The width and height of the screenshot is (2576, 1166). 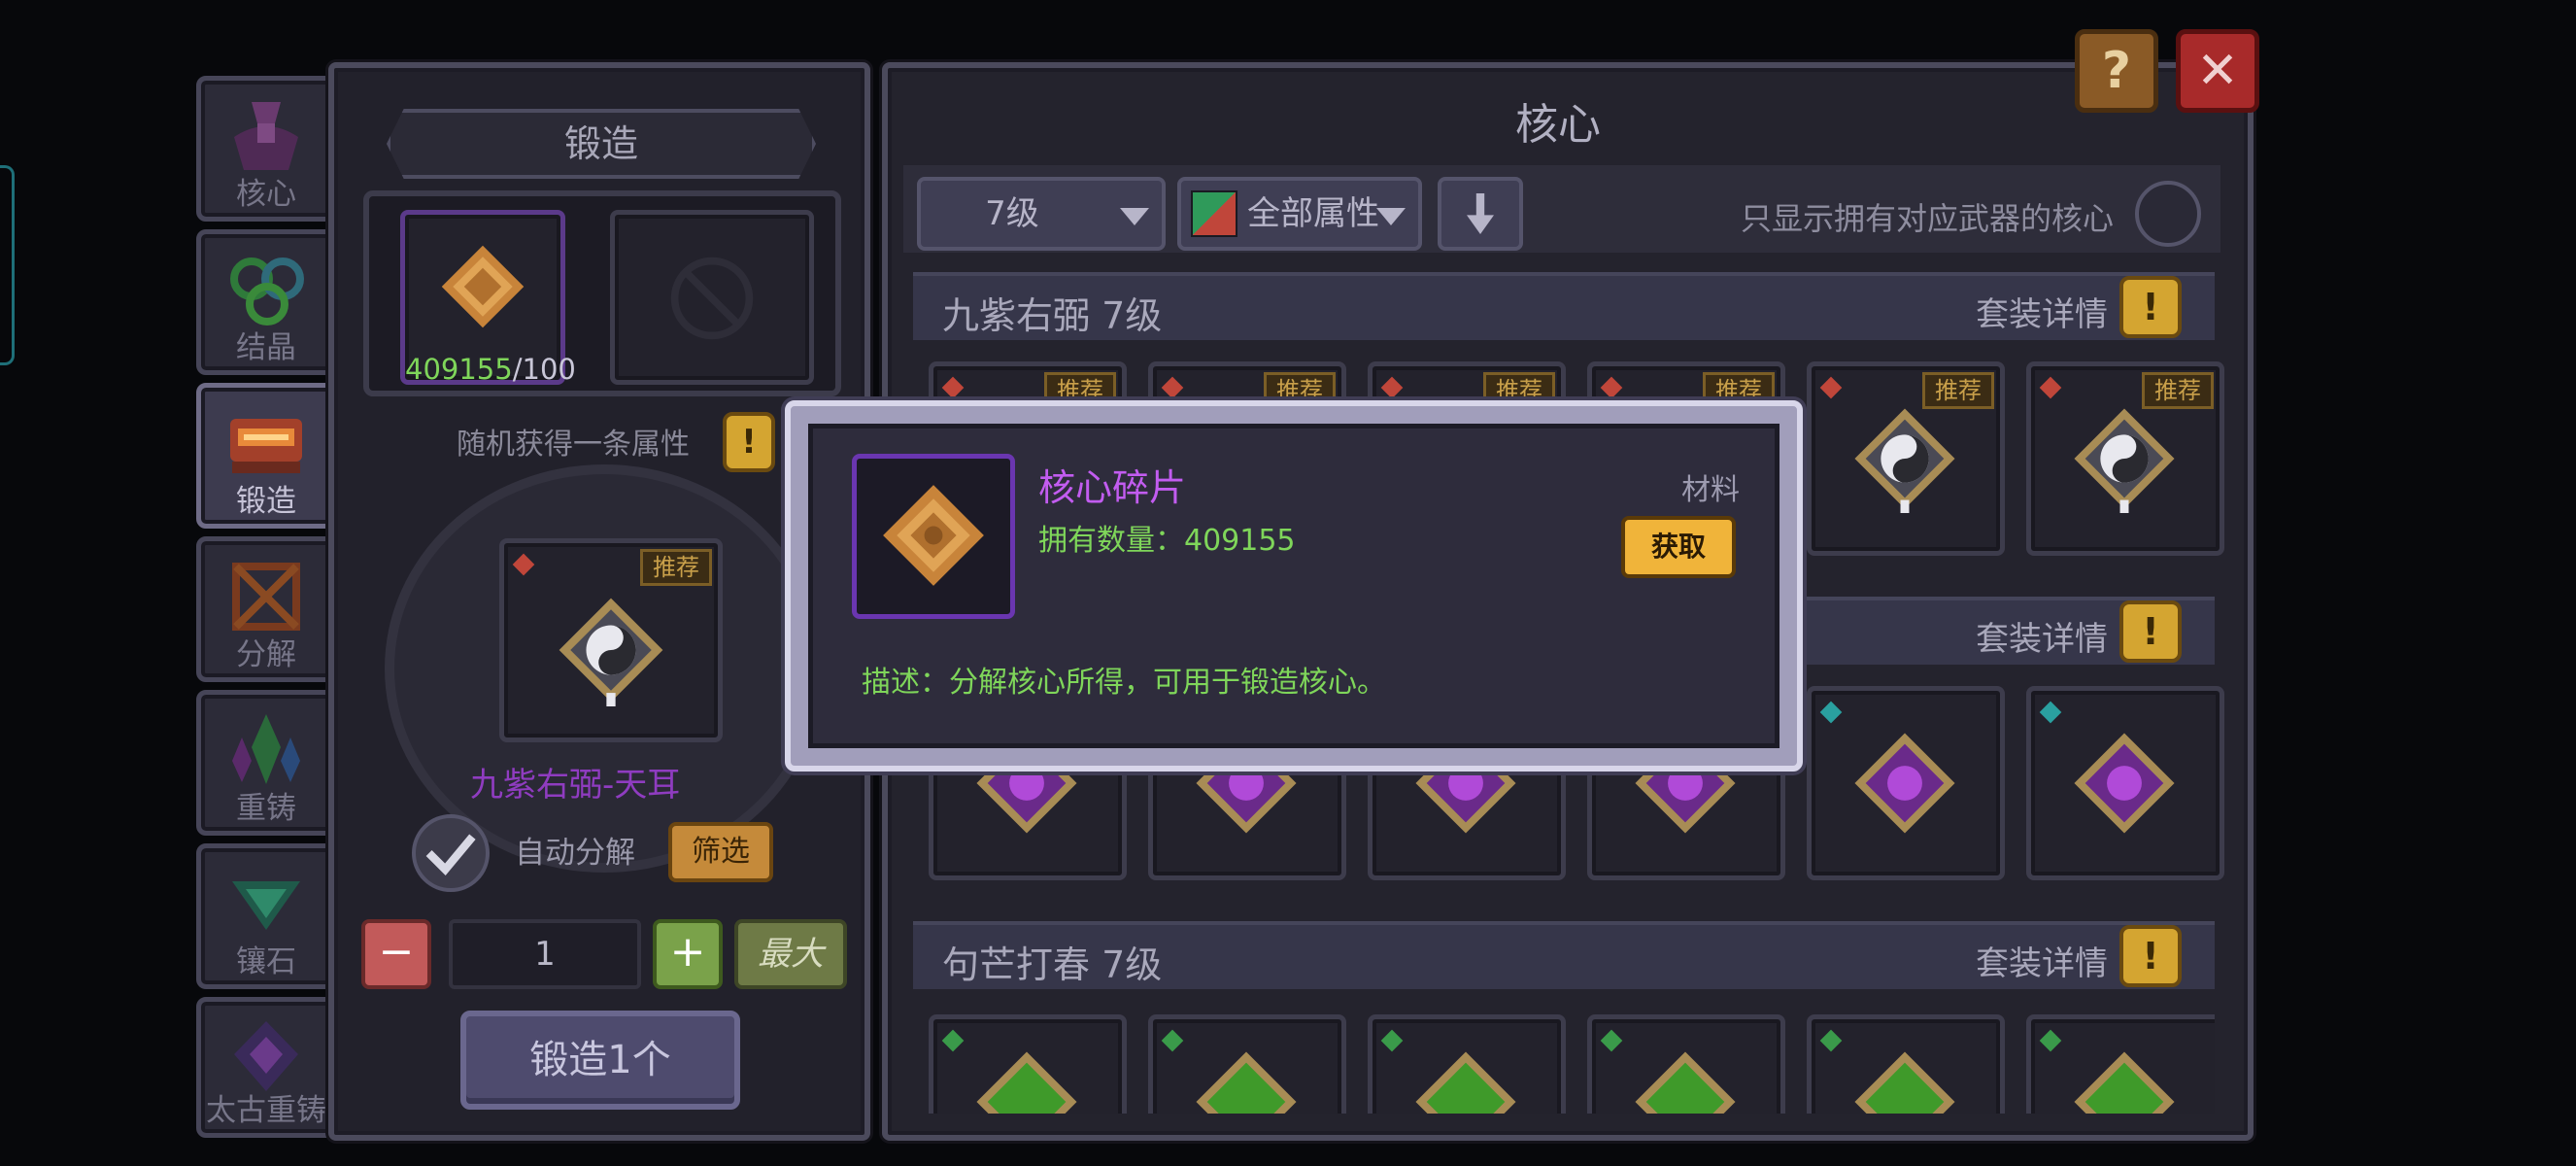 I want to click on tab-core-label: 核心, so click(x=266, y=194).